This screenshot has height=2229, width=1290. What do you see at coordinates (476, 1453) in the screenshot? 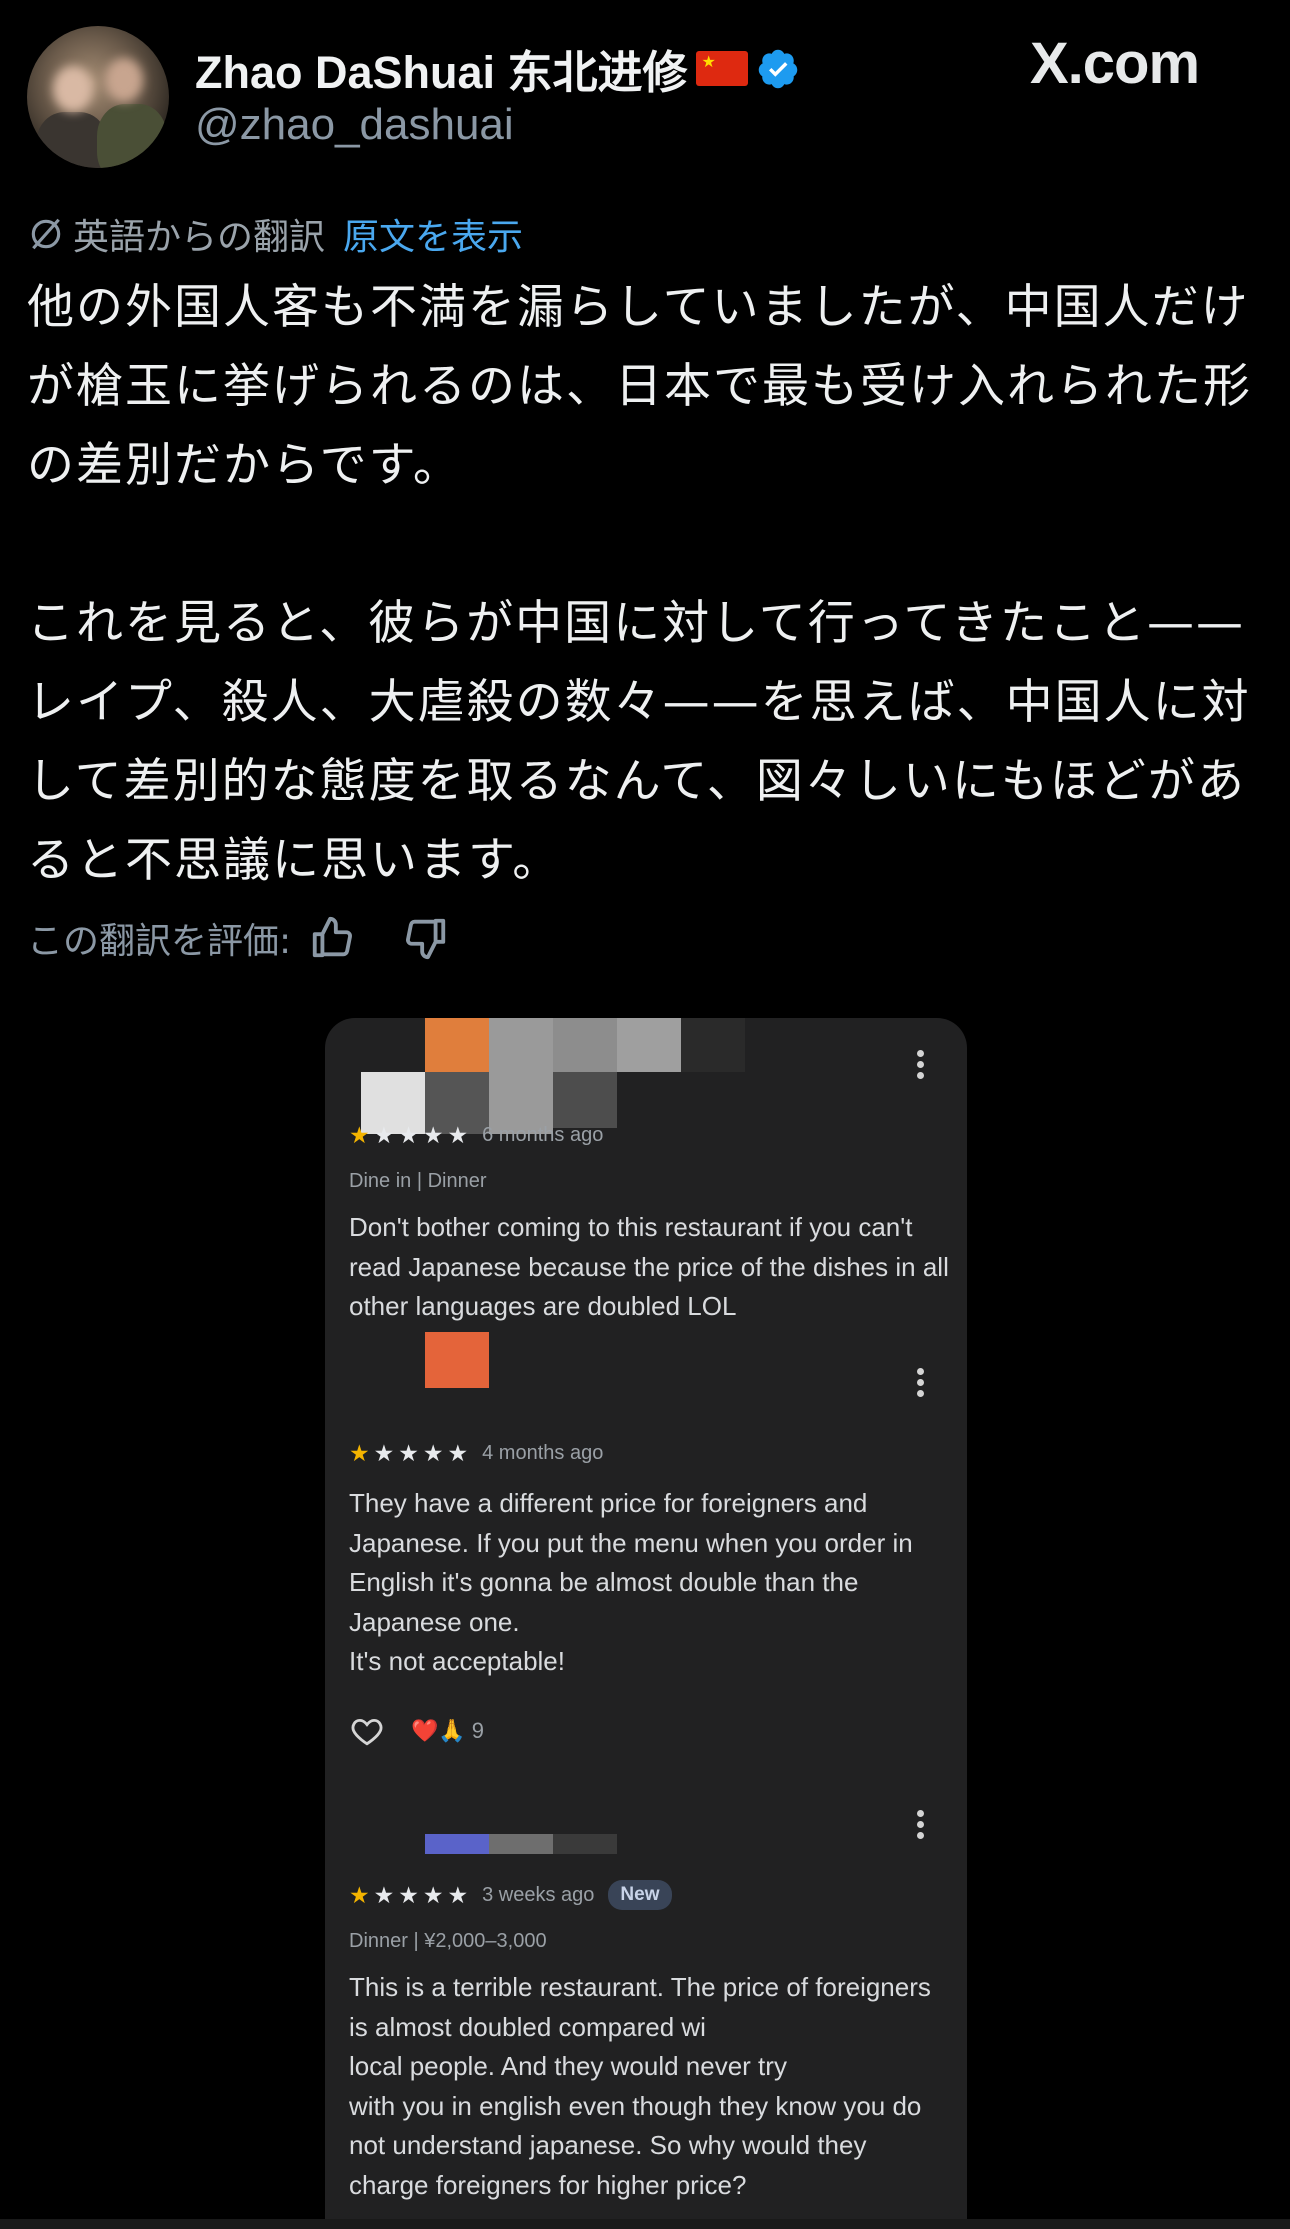
I see `review-rating: ★ ★ ★ ★ ★ 4 months ago` at bounding box center [476, 1453].